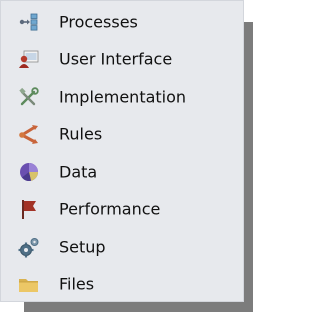  Describe the element at coordinates (81, 134) in the screenshot. I see `menu-item-label: Rules` at that location.